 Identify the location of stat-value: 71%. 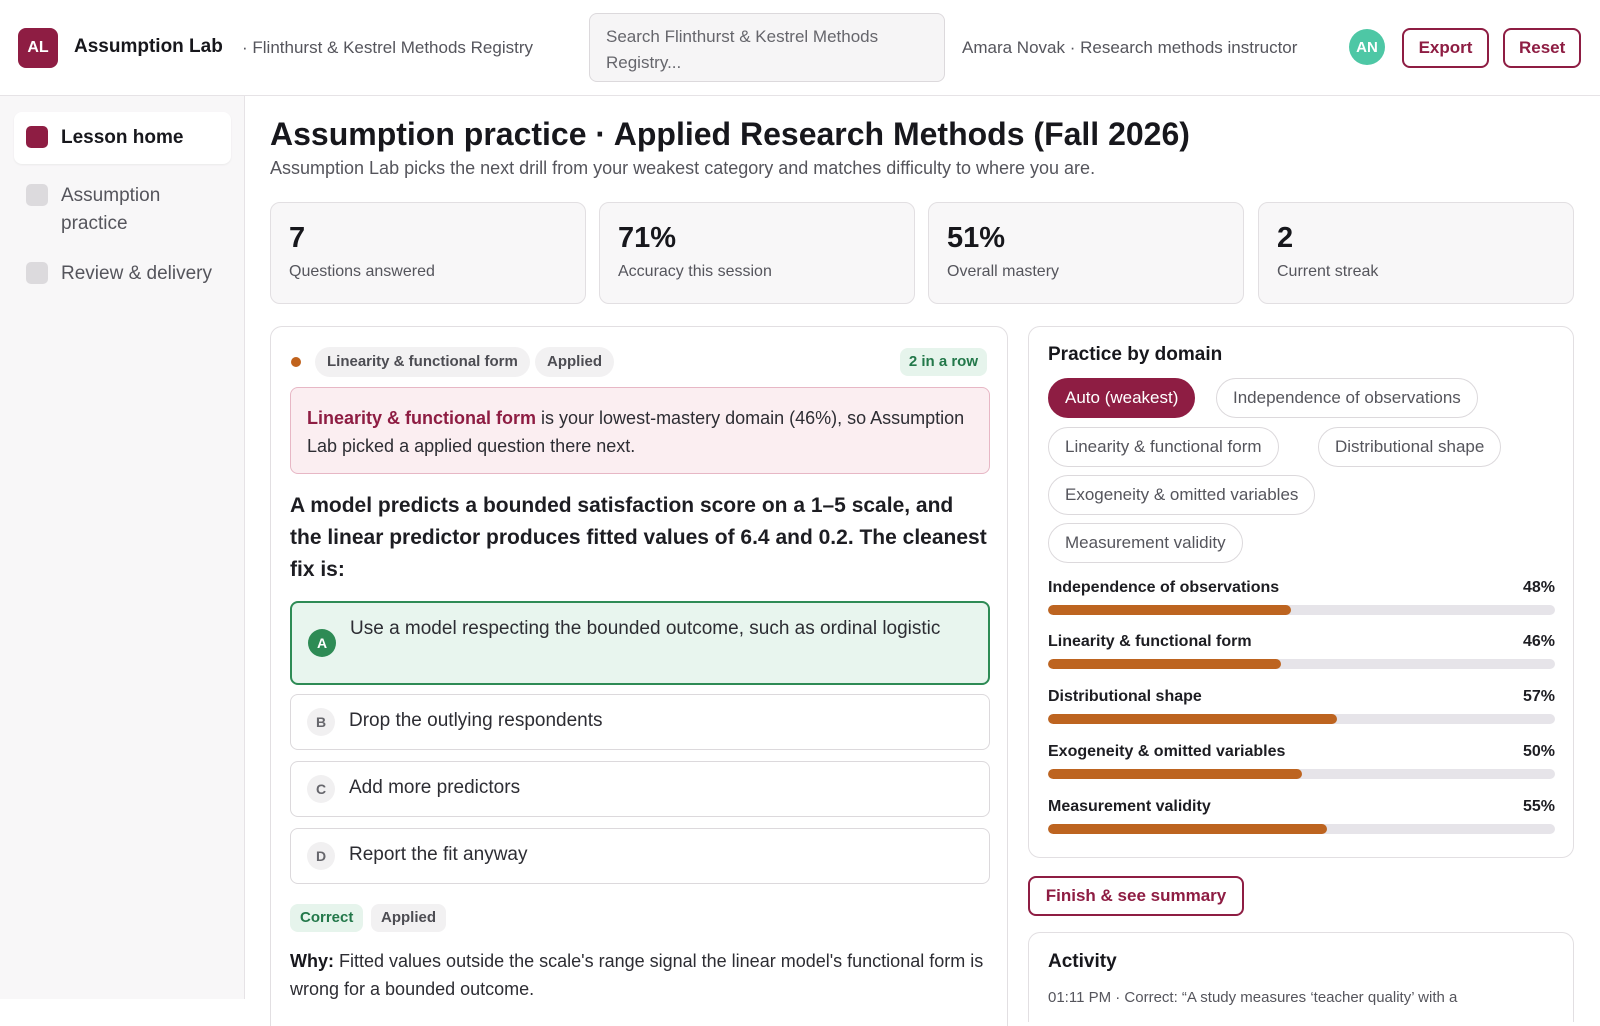
(647, 238).